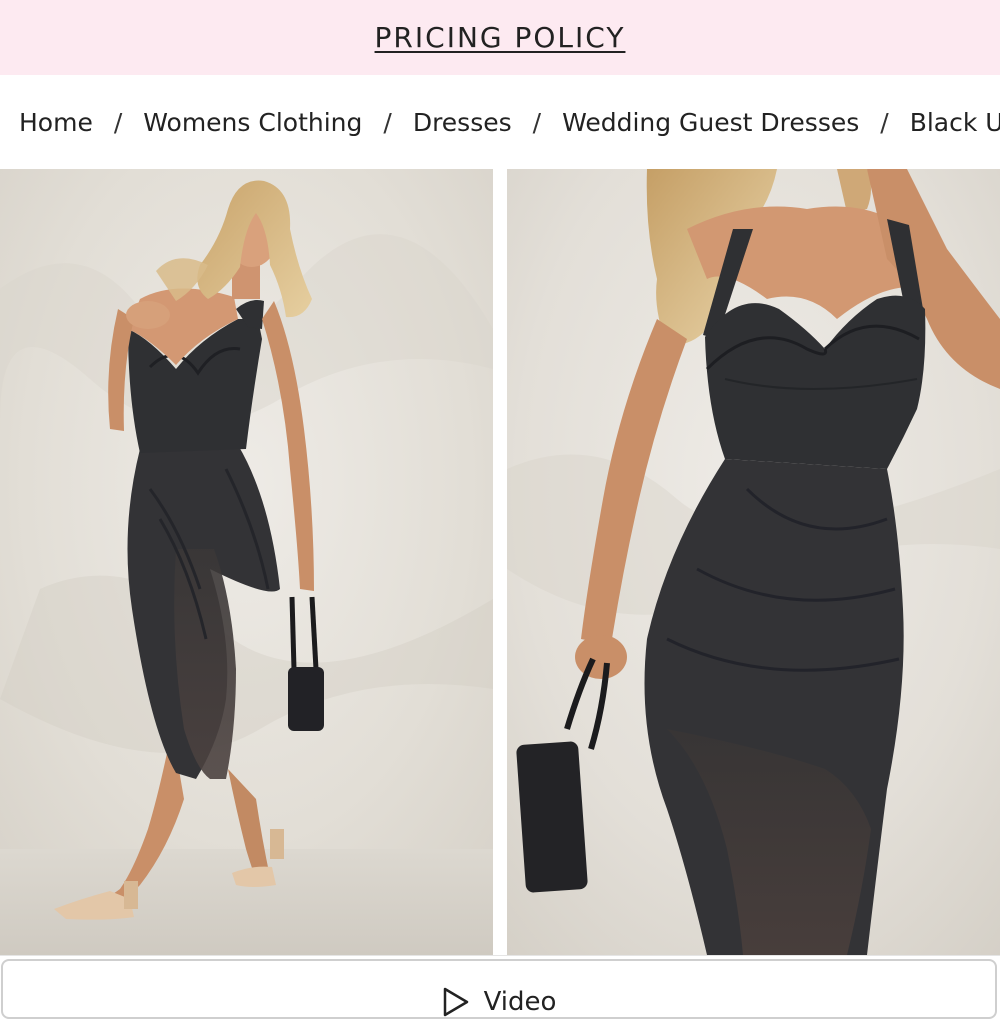  Describe the element at coordinates (462, 122) in the screenshot. I see `breadcrumb-dresses: Dresses` at that location.